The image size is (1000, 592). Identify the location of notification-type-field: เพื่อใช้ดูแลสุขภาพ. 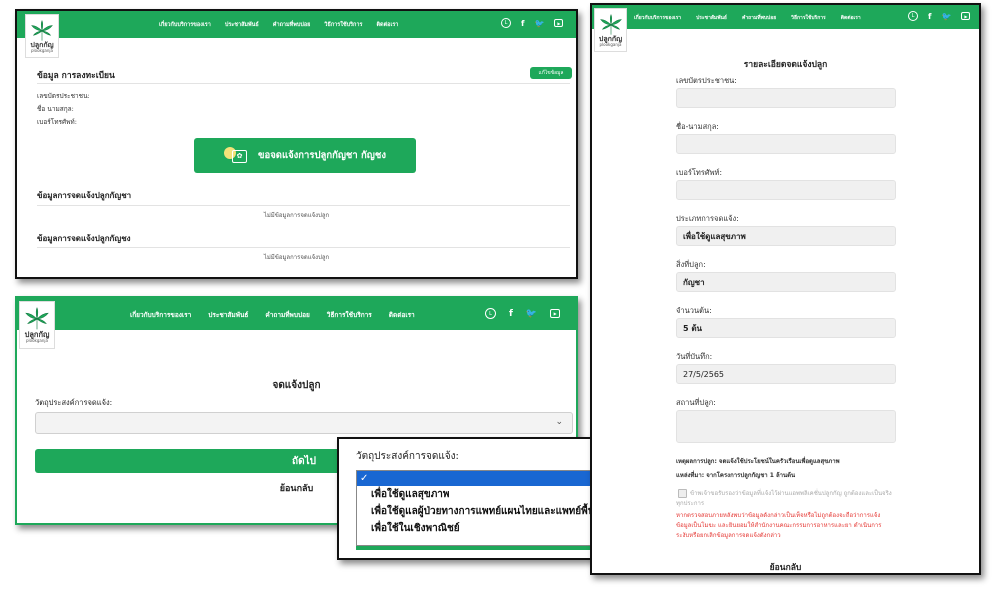
(786, 236).